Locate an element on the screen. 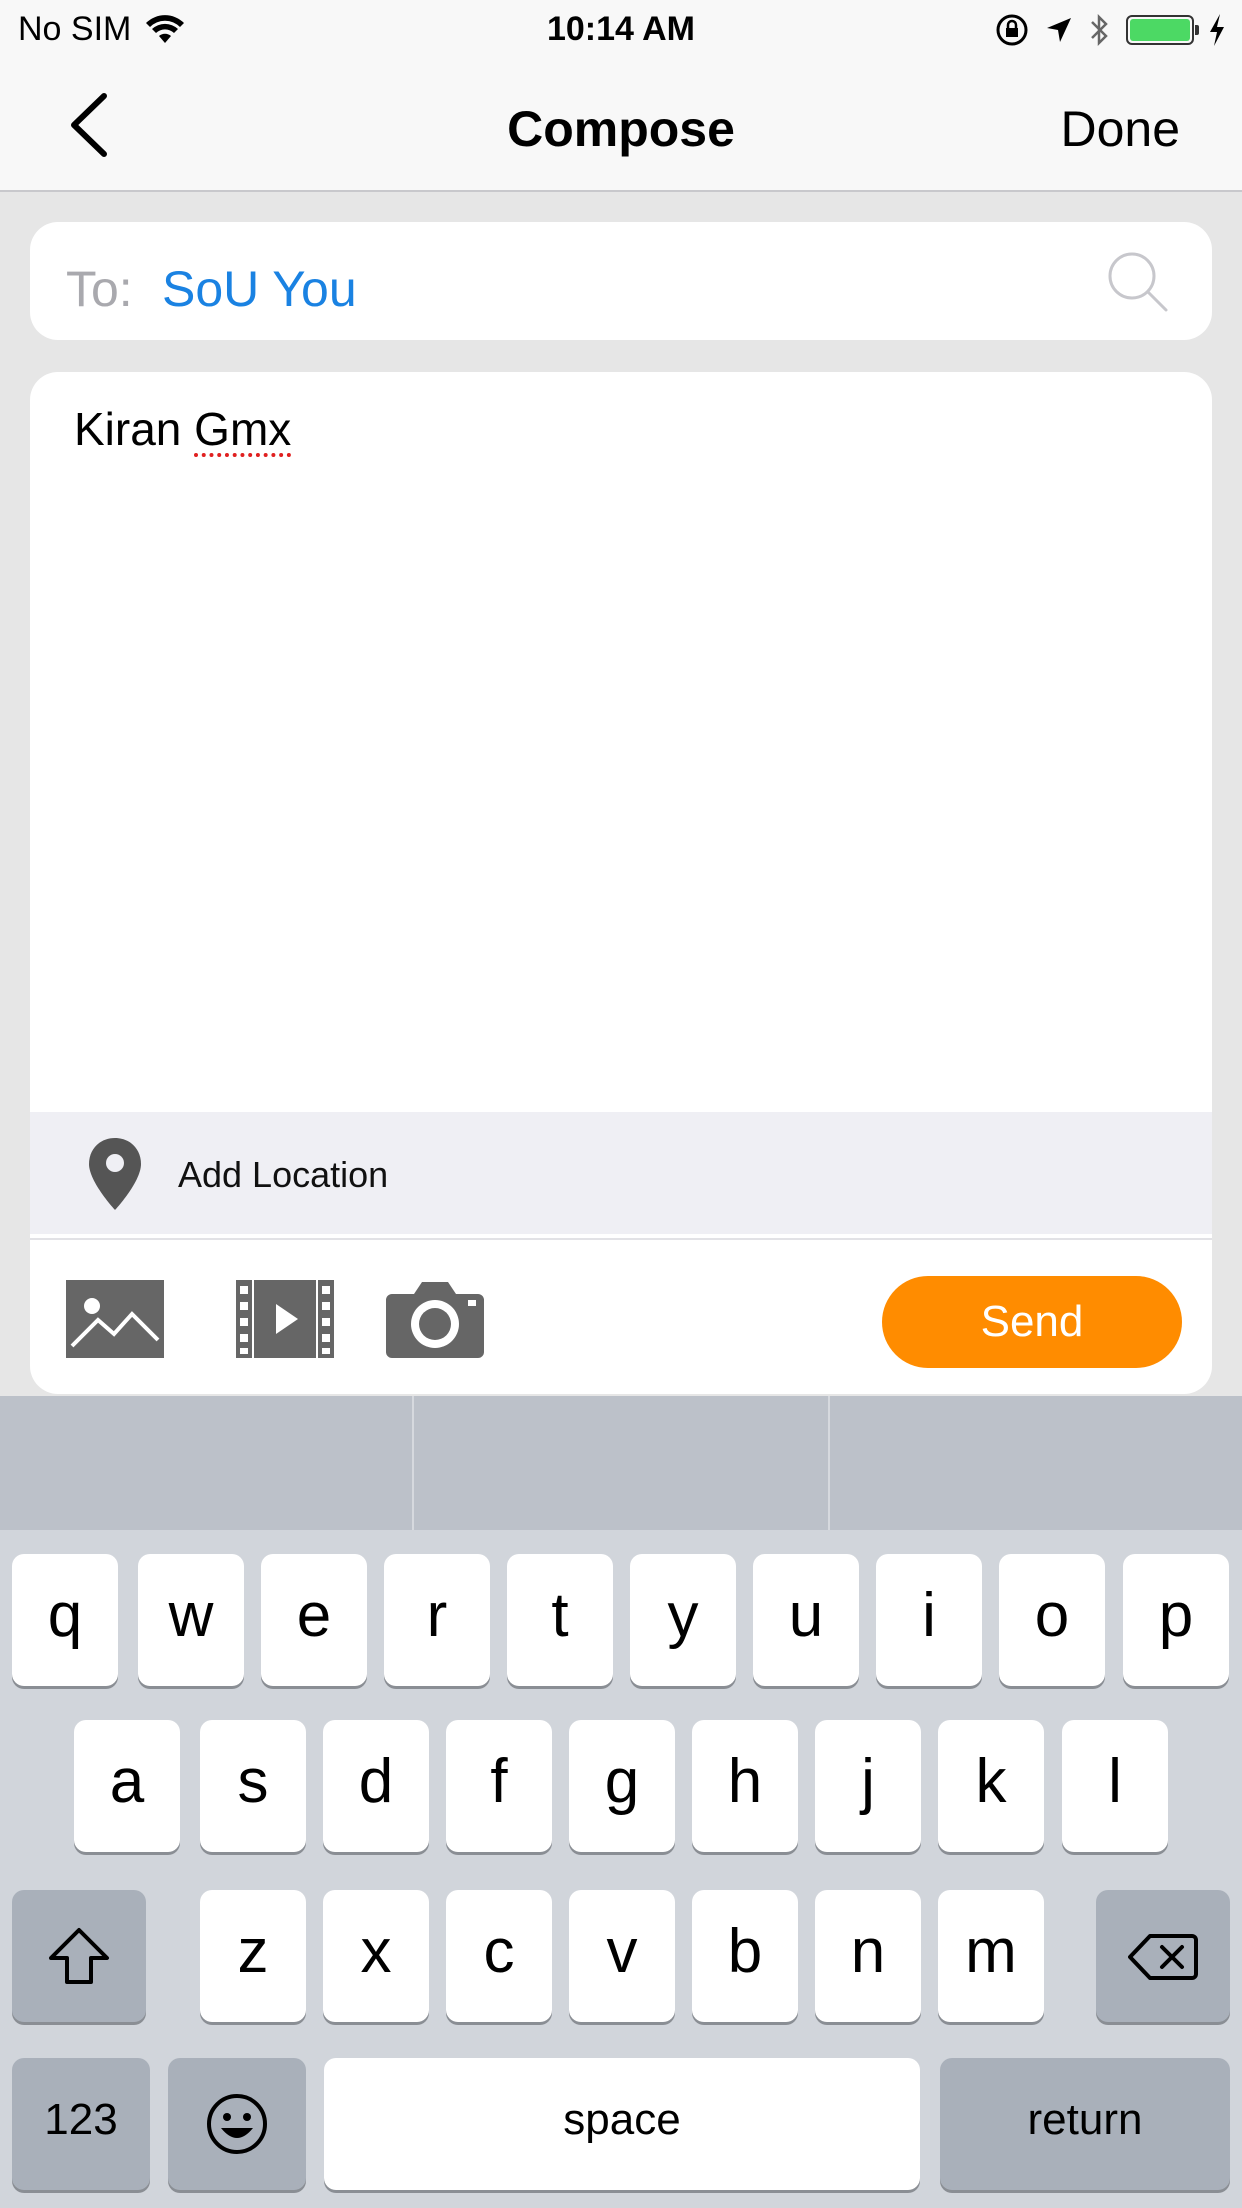  key-u: u is located at coordinates (806, 1620).